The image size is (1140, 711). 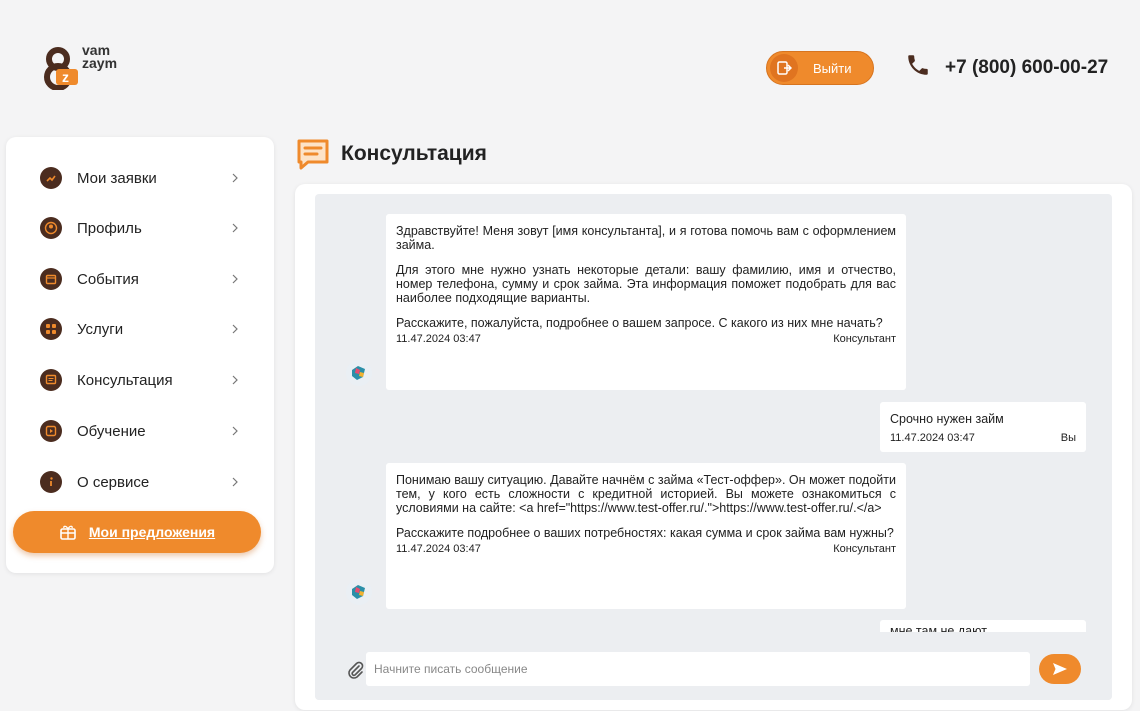 I want to click on logo-line-2: zaym, so click(x=100, y=63).